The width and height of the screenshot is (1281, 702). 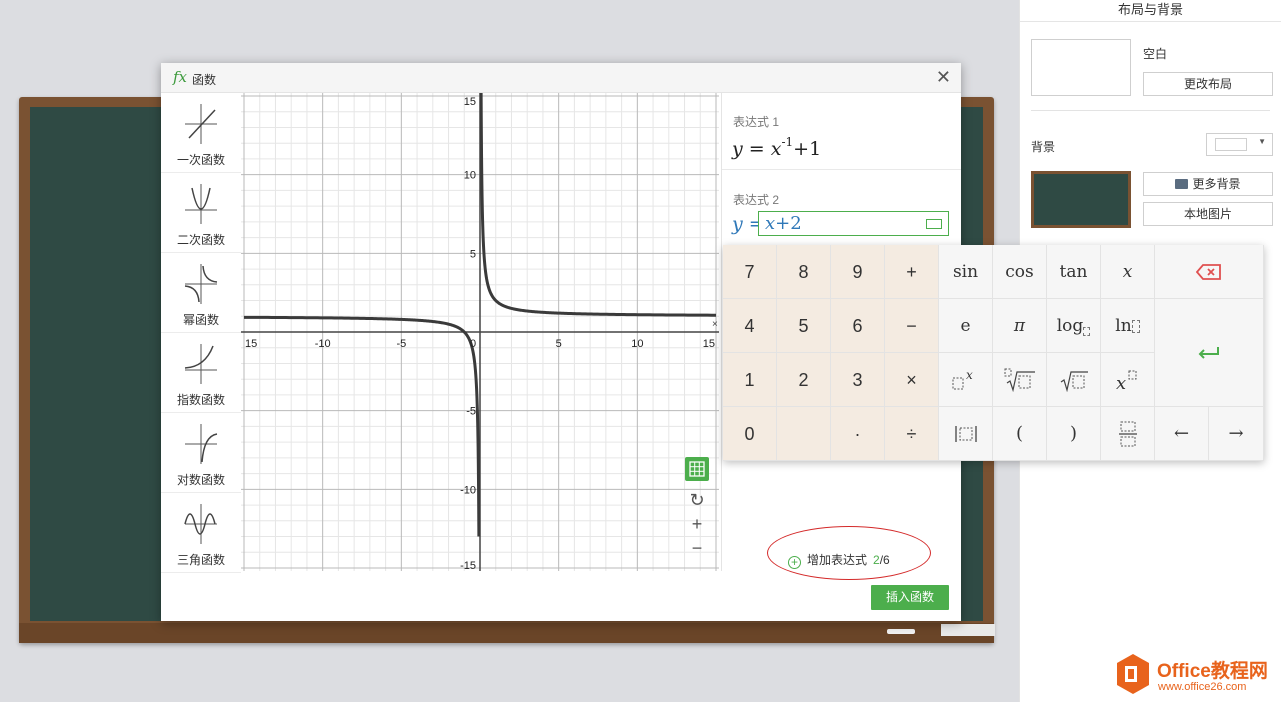 I want to click on zoom-in-icon: +, so click(x=697, y=525).